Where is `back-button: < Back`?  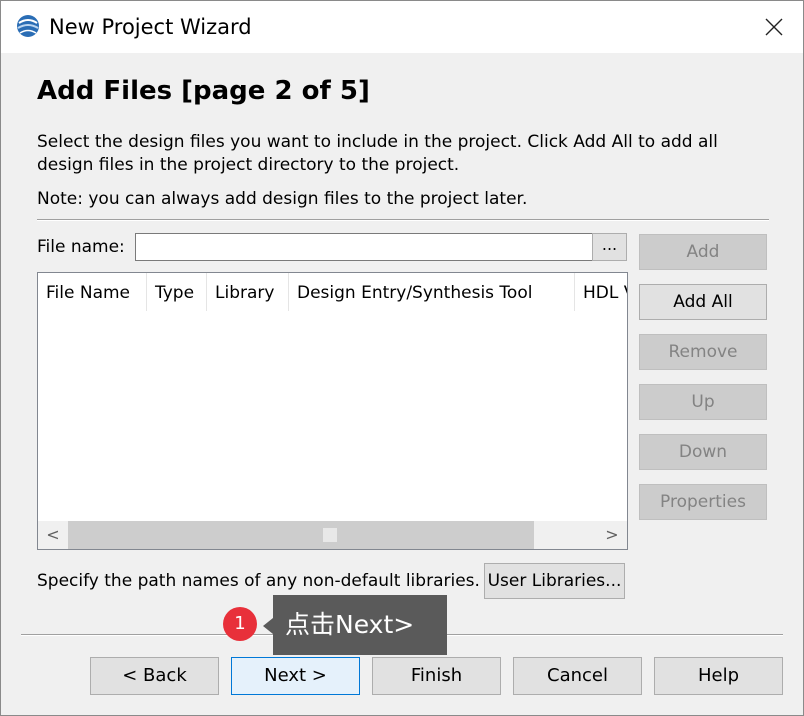 back-button: < Back is located at coordinates (154, 676).